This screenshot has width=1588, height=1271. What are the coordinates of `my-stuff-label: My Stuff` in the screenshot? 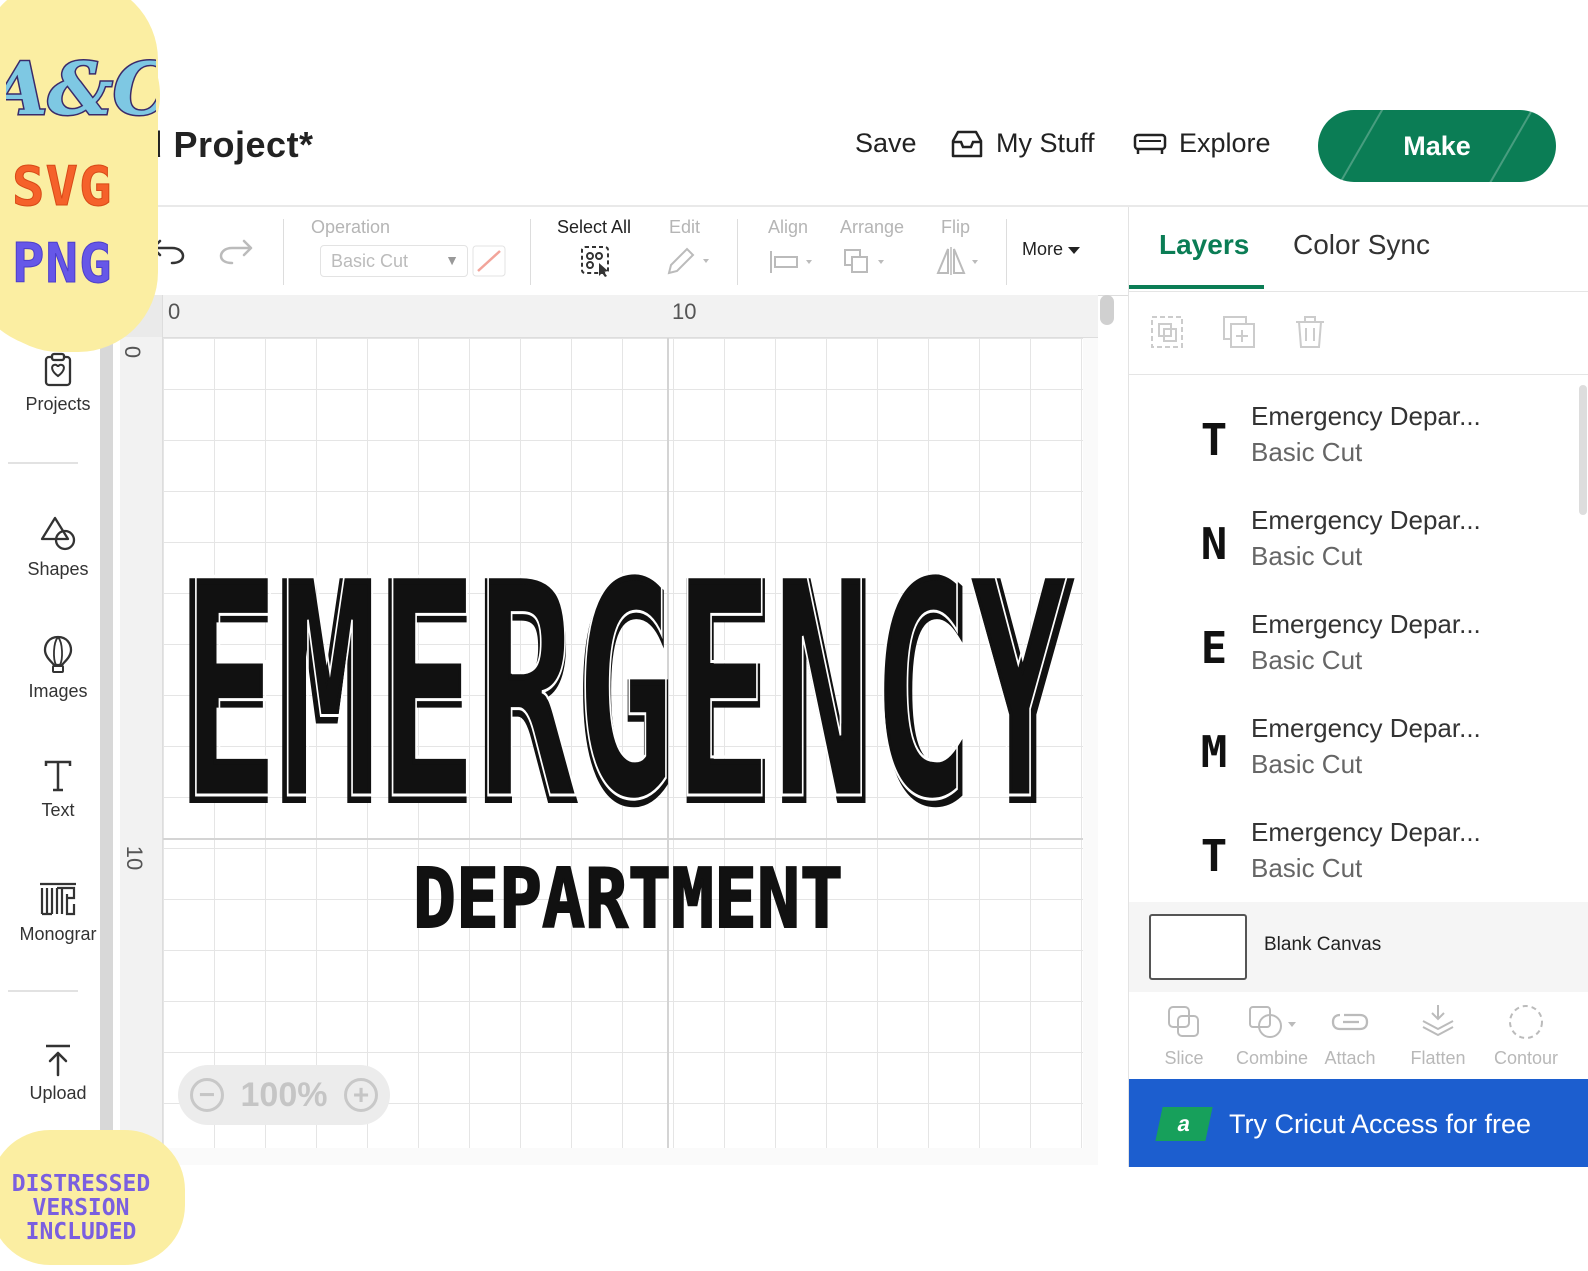 It's located at (1045, 143).